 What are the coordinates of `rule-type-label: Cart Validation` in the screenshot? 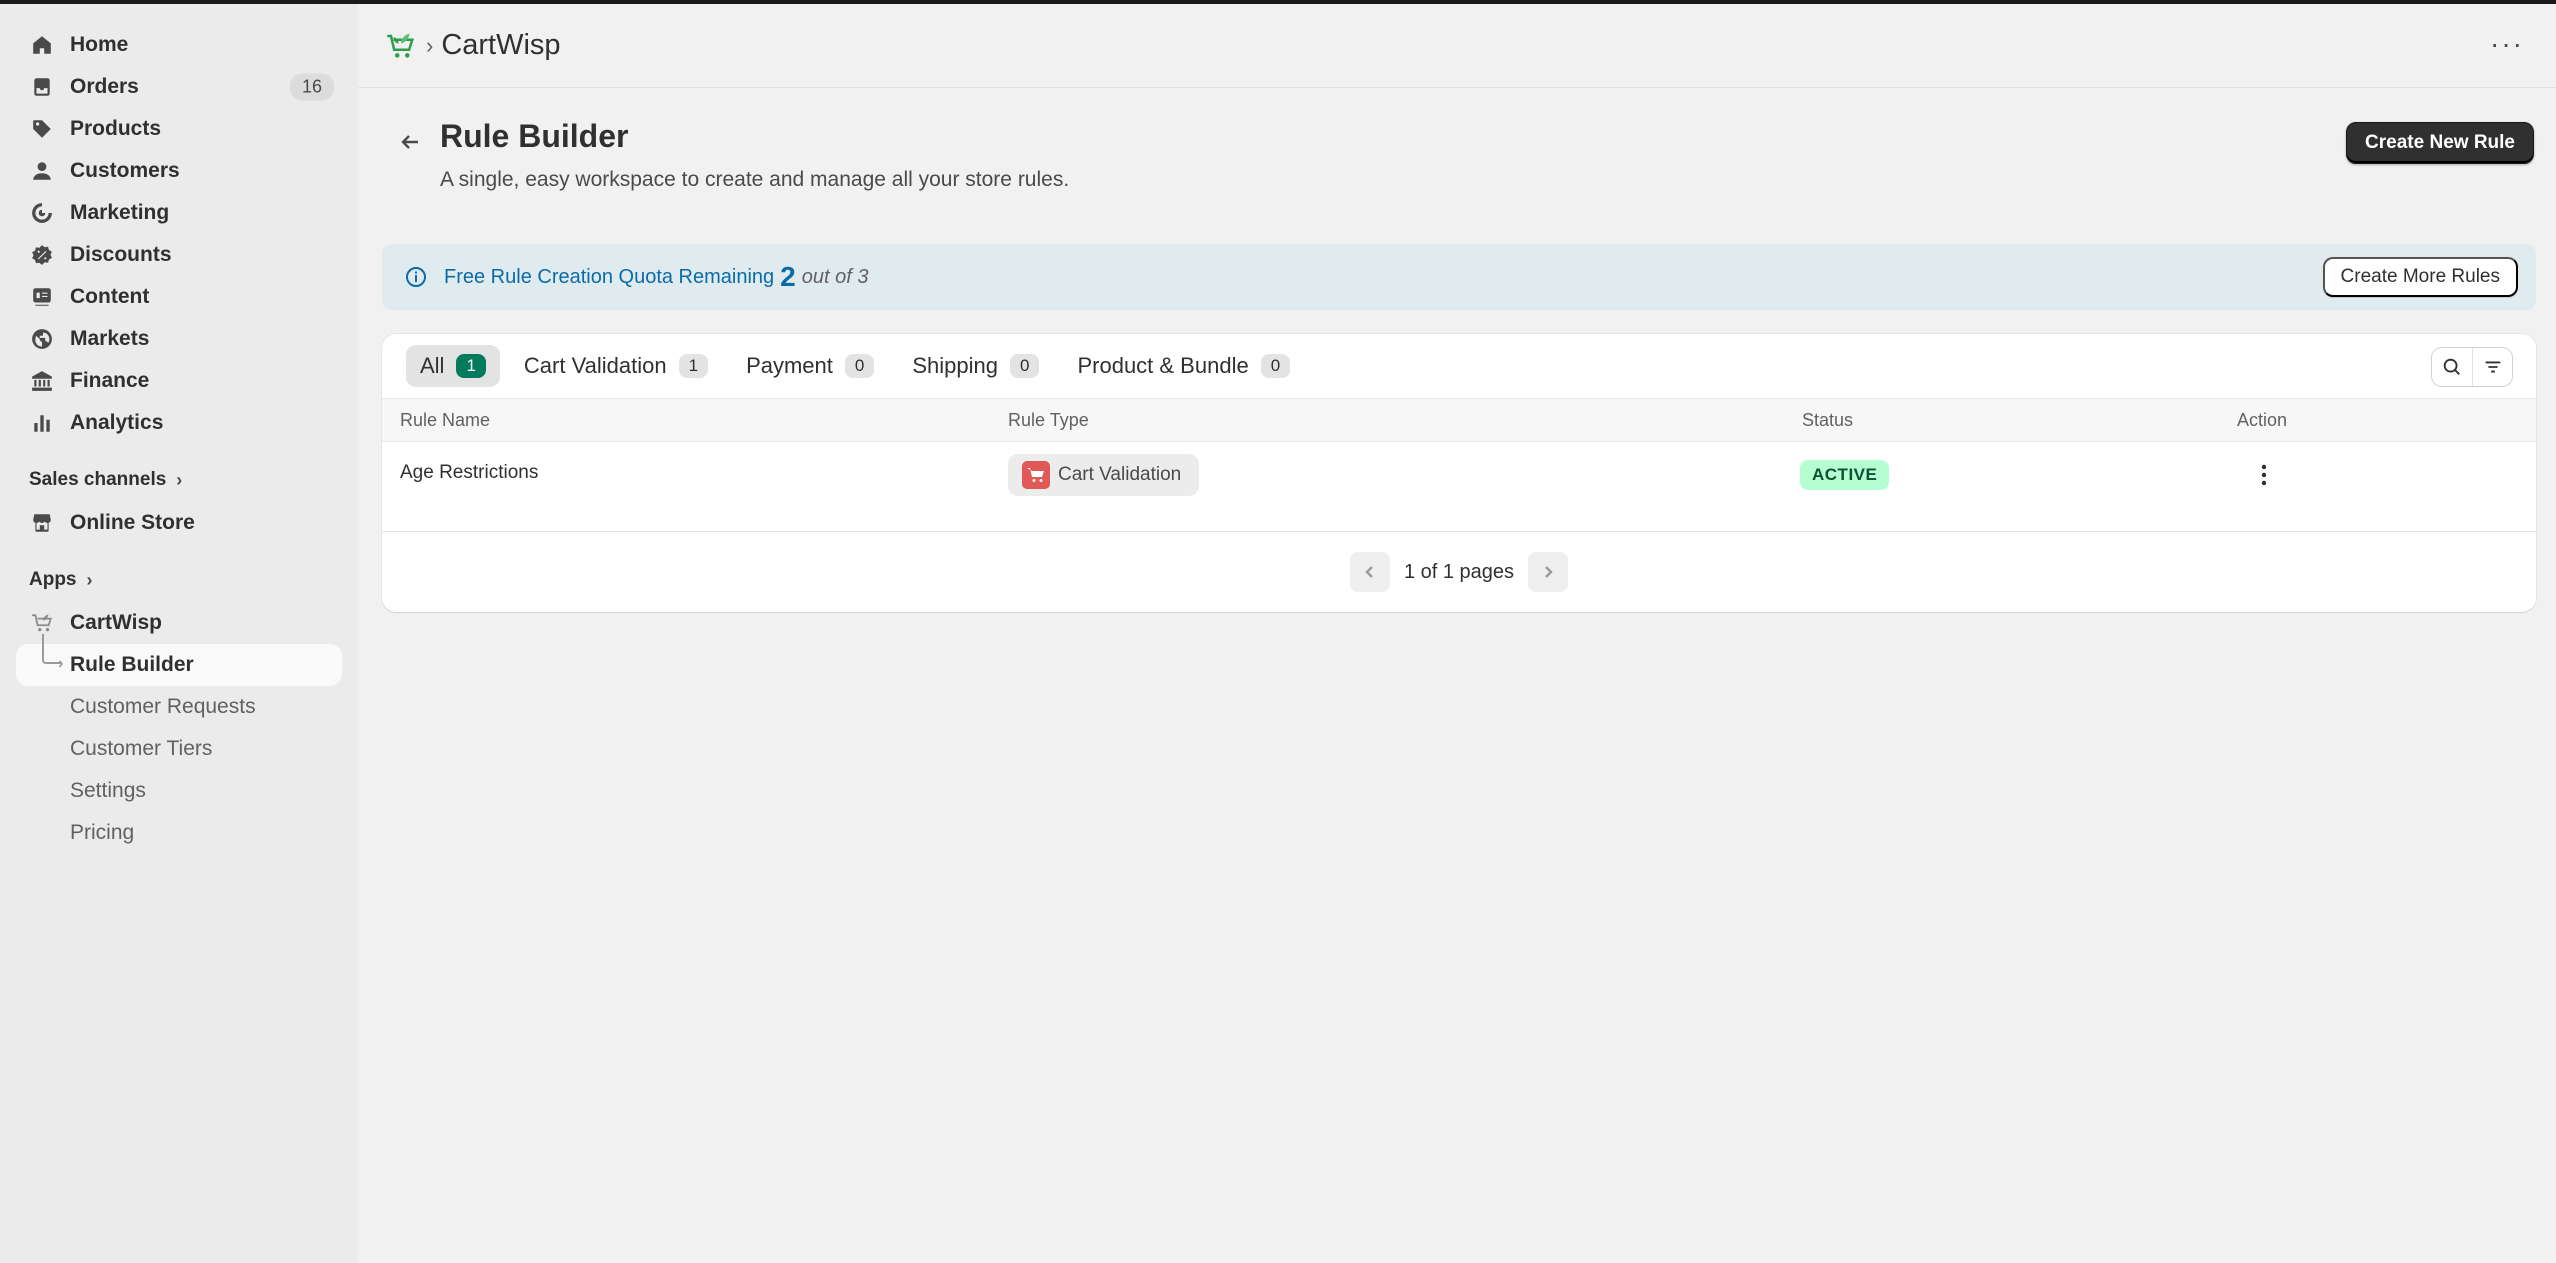 It's located at (1120, 474).